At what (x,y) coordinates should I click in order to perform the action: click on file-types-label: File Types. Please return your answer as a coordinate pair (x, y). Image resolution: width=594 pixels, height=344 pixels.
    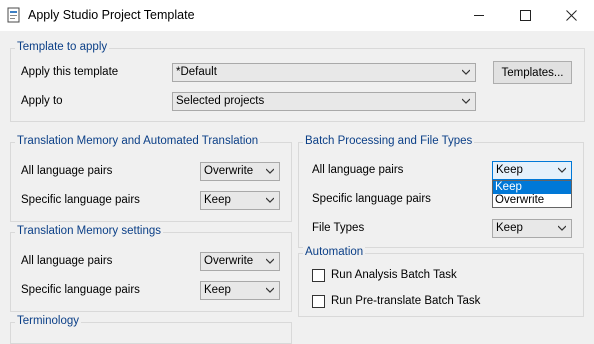
    Looking at the image, I should click on (338, 228).